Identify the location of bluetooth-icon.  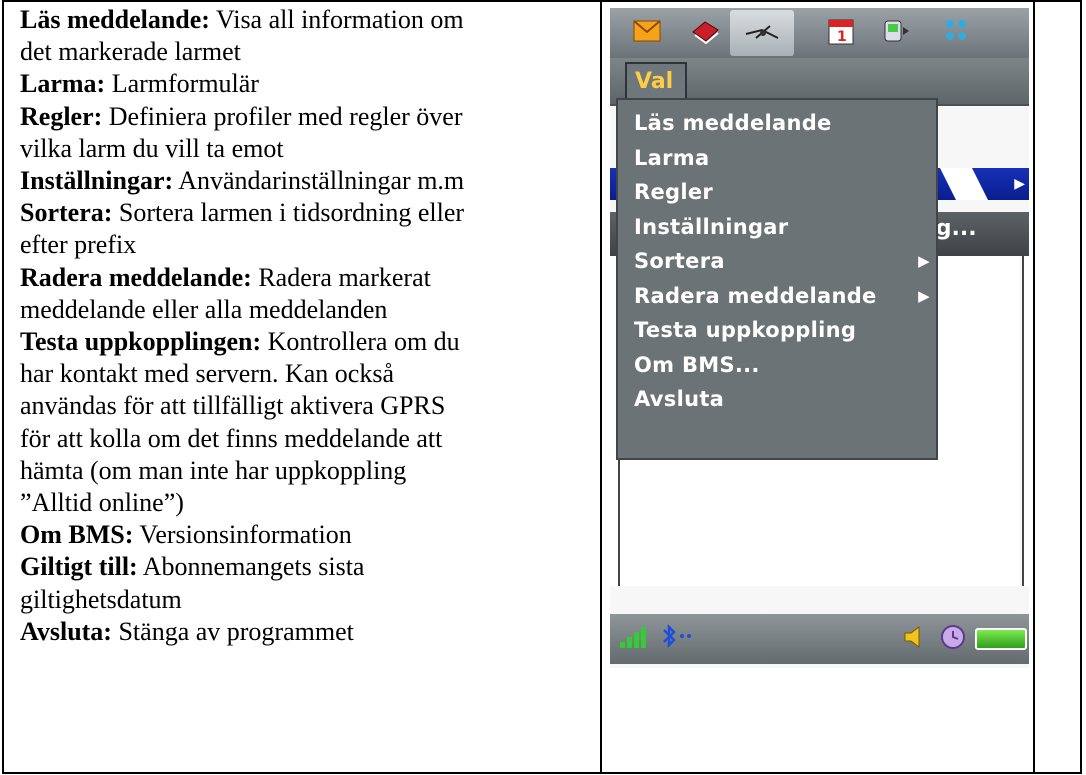
(676, 639).